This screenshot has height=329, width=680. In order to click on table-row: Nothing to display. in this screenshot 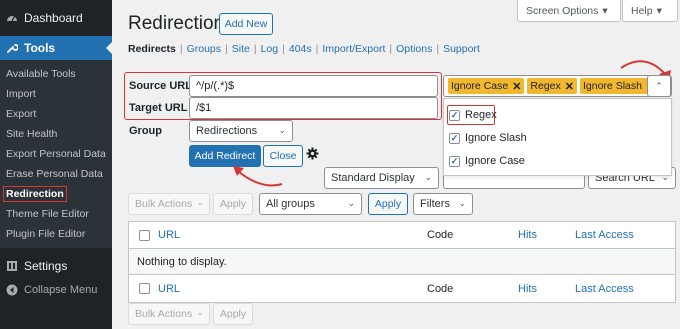, I will do `click(402, 262)`.